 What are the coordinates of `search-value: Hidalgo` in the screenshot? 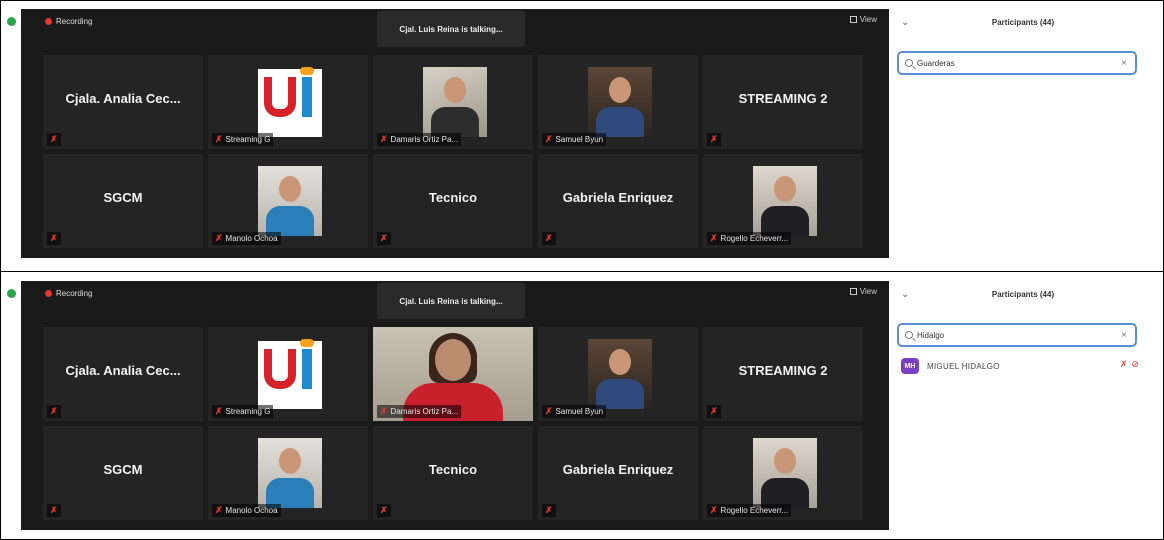 It's located at (931, 335).